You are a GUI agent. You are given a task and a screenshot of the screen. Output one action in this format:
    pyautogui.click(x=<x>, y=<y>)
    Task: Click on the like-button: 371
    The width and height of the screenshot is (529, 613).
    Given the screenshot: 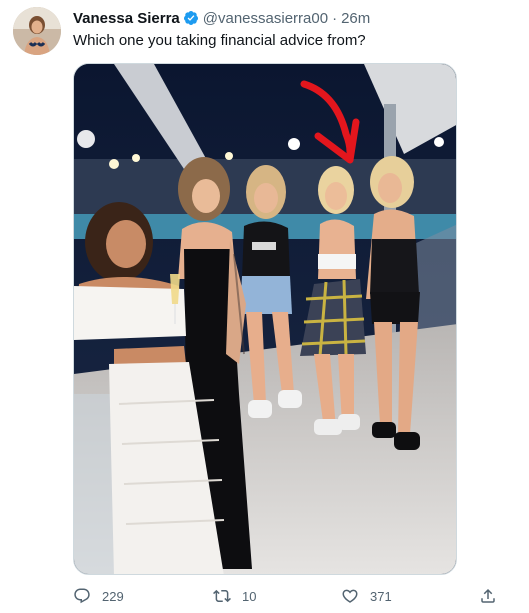 What is the action you would take?
    pyautogui.click(x=366, y=596)
    